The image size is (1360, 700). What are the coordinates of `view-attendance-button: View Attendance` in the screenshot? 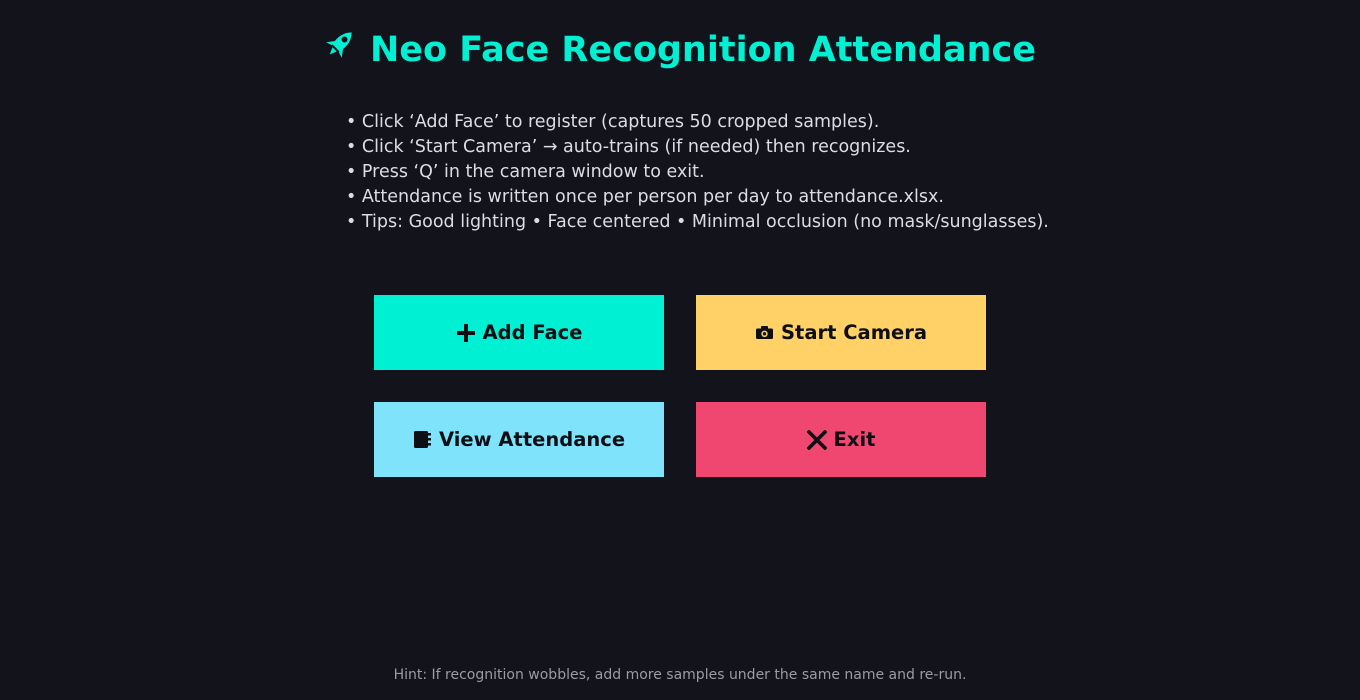 It's located at (519, 439).